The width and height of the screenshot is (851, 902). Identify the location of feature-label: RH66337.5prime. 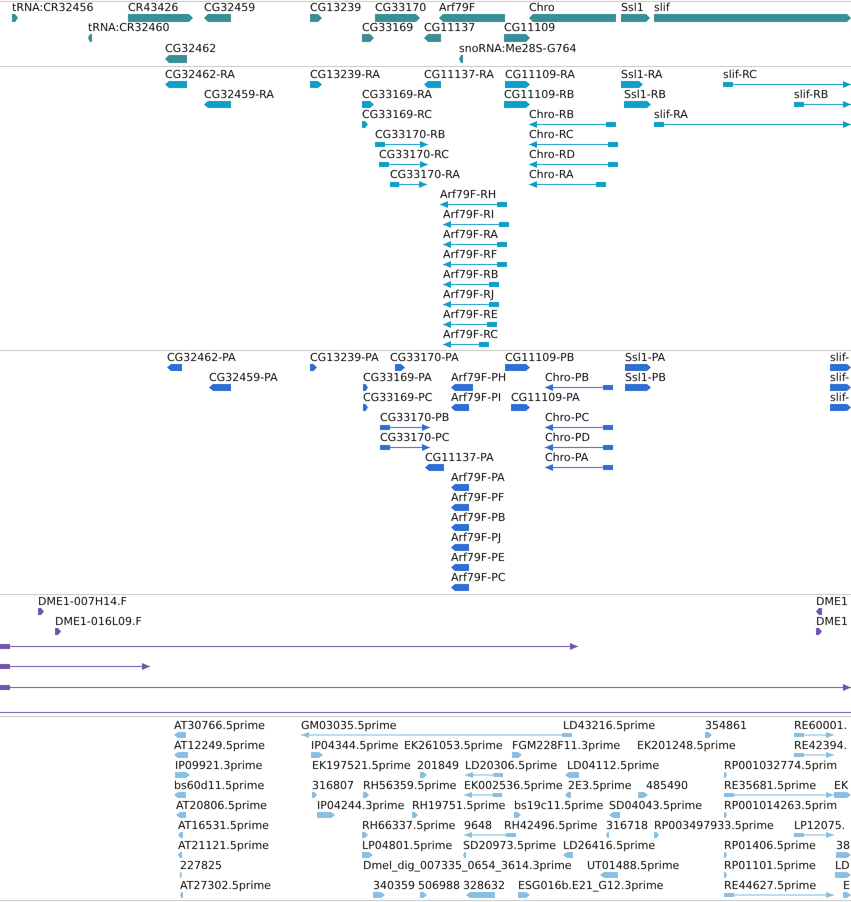
(409, 825).